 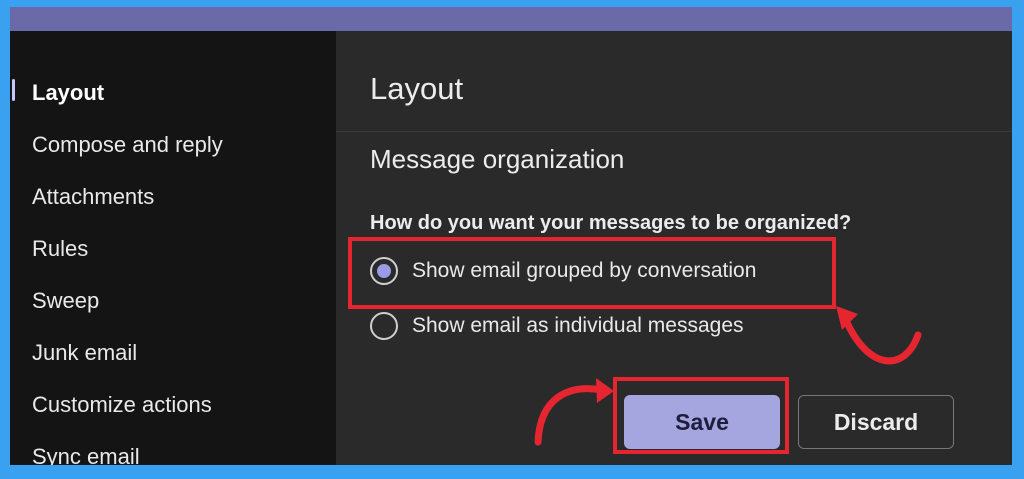 I want to click on header-divider, so click(x=674, y=131).